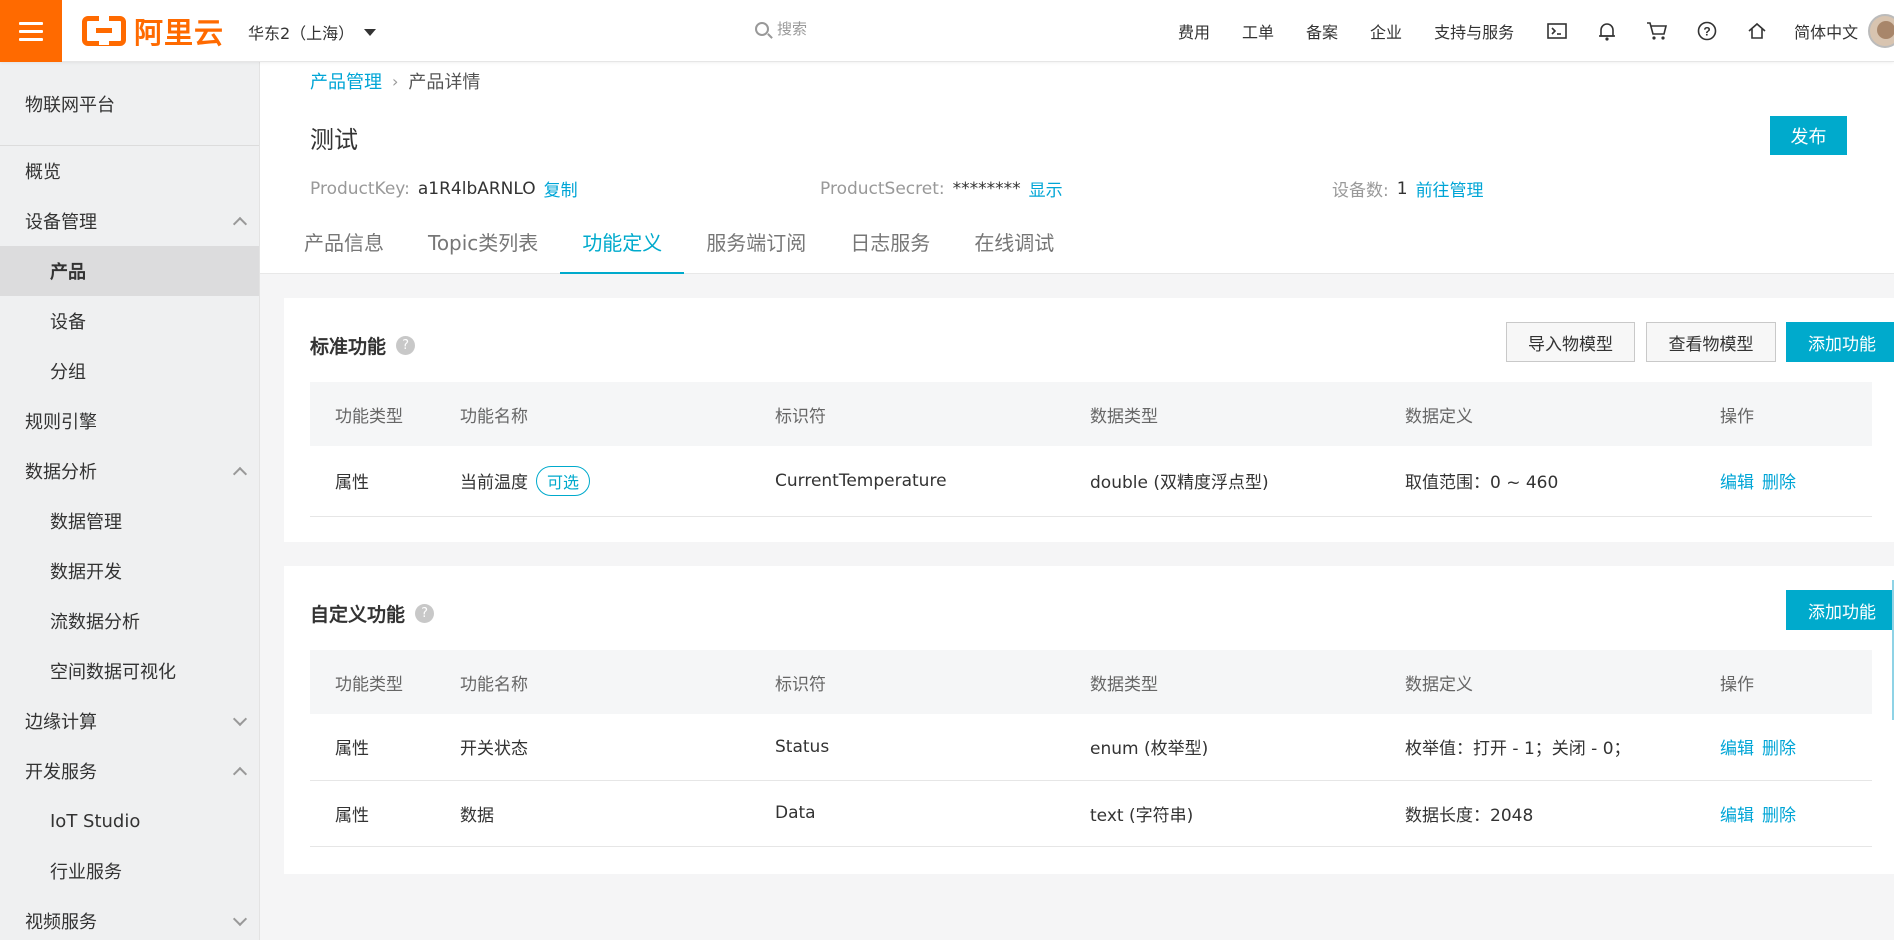 This screenshot has width=1894, height=940. What do you see at coordinates (861, 480) in the screenshot?
I see `cell-identifier: CurrentTemperature` at bounding box center [861, 480].